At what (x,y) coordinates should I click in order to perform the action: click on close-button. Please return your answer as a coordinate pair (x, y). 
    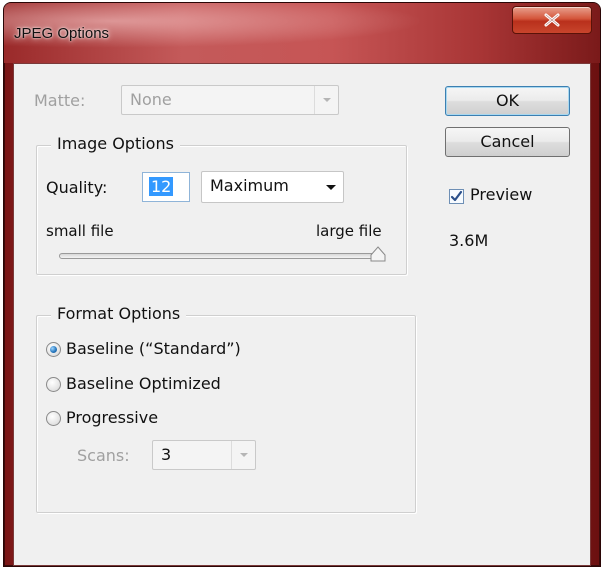
    Looking at the image, I should click on (552, 20).